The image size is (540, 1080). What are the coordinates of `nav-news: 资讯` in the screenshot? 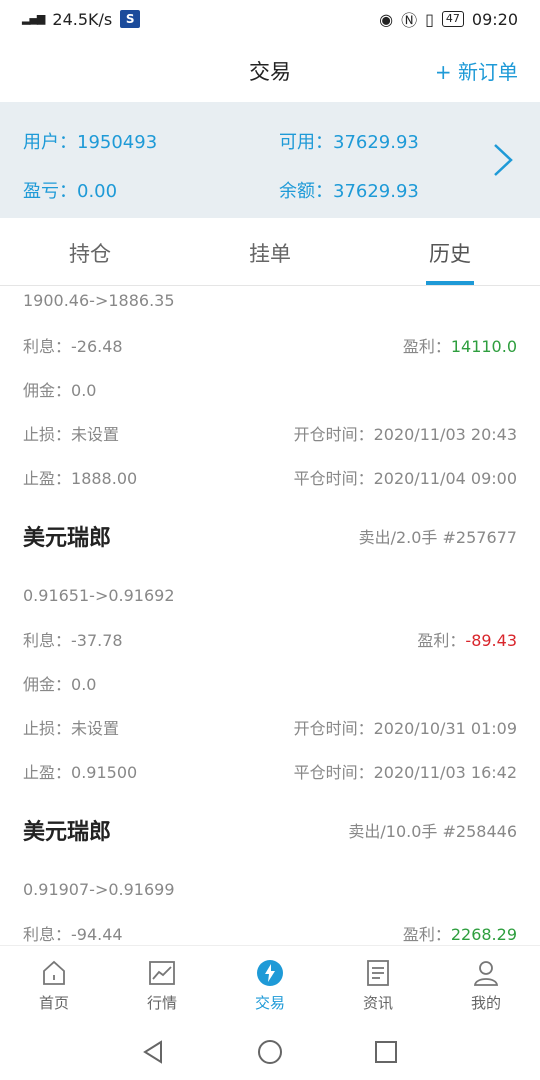 It's located at (378, 984).